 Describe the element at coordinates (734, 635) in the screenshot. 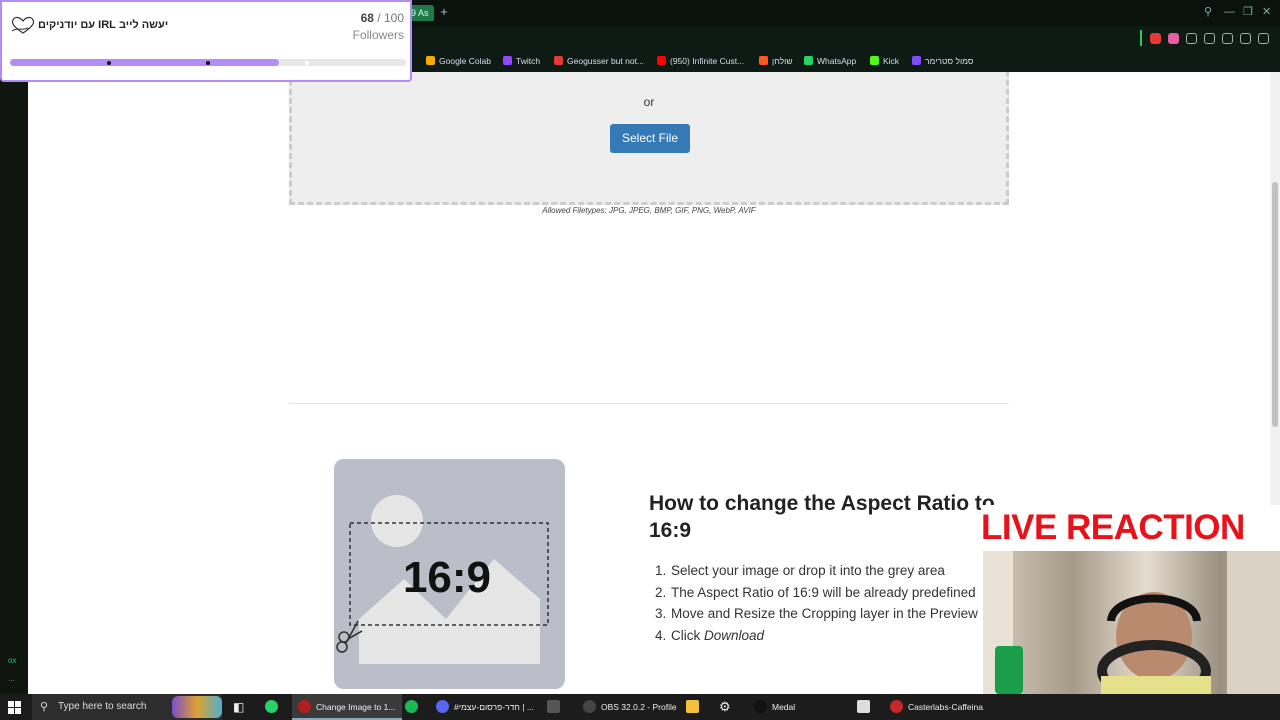

I see `step-emphasis: Download` at that location.